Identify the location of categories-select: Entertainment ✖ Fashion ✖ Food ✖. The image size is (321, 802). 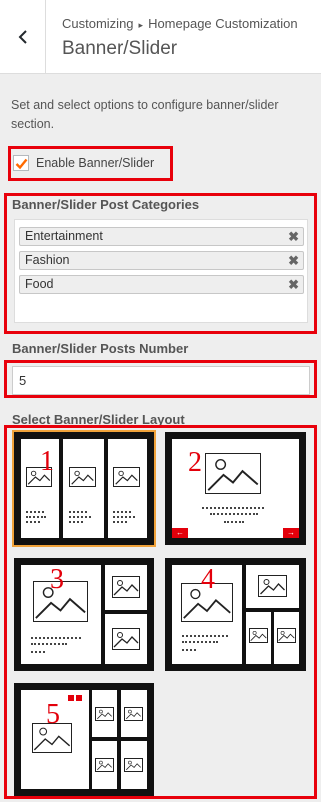
(161, 271).